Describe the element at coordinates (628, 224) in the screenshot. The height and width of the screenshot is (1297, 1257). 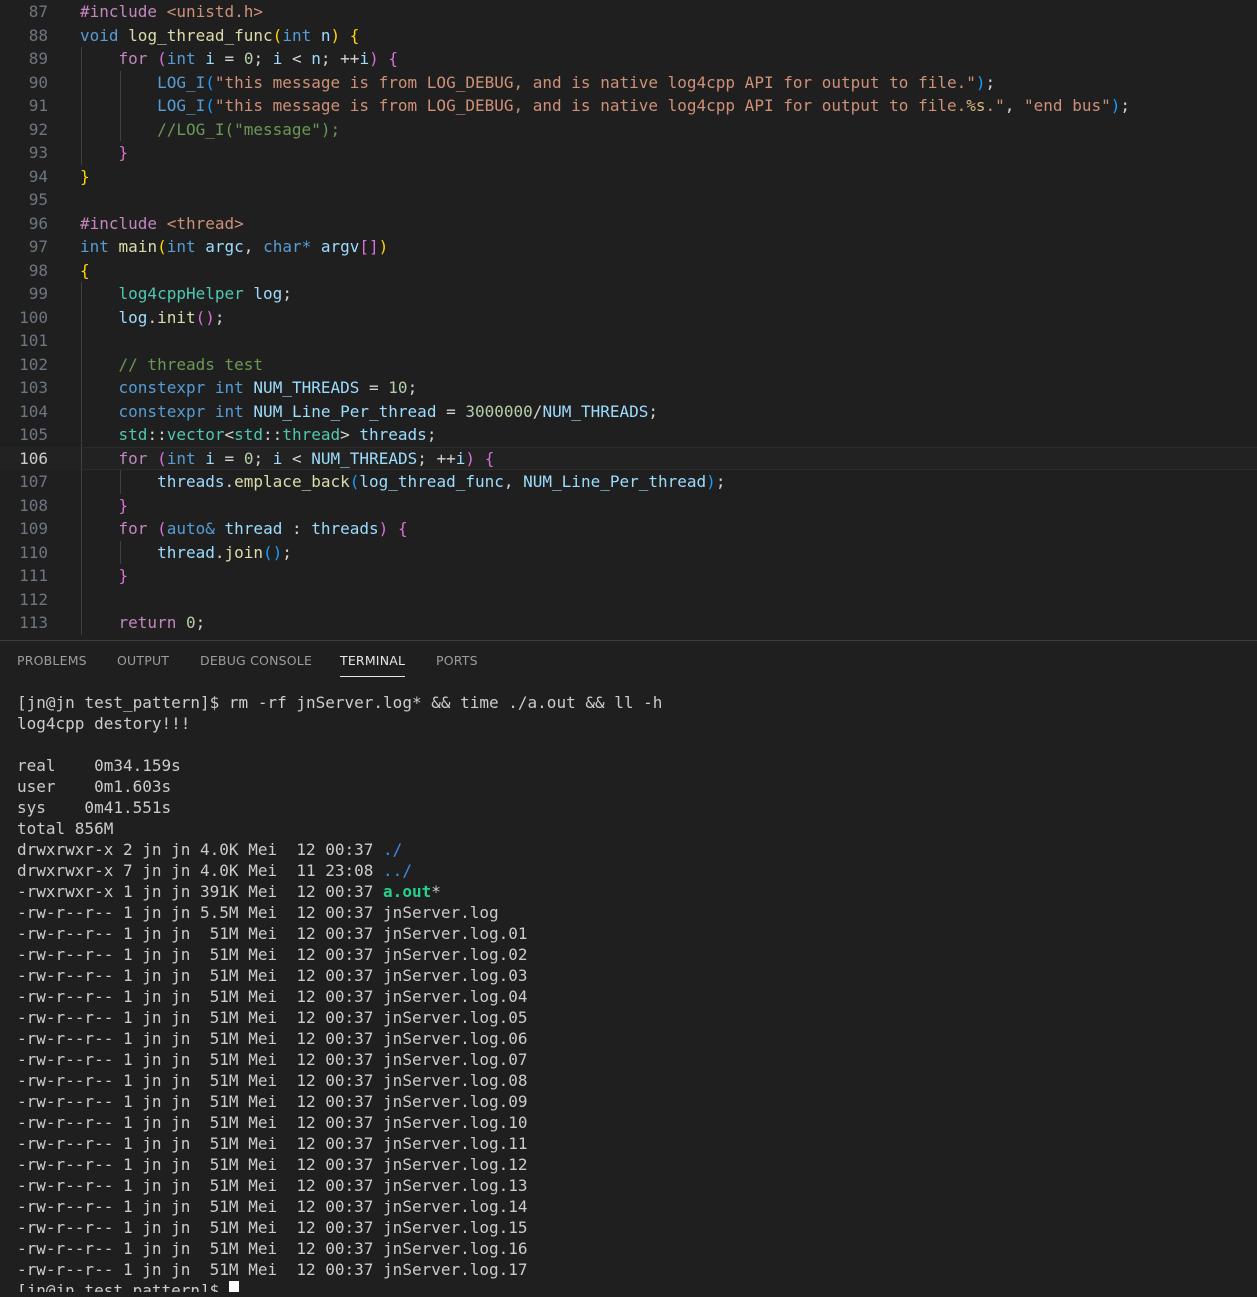
I see `code-line: 96 #include <thread>` at that location.